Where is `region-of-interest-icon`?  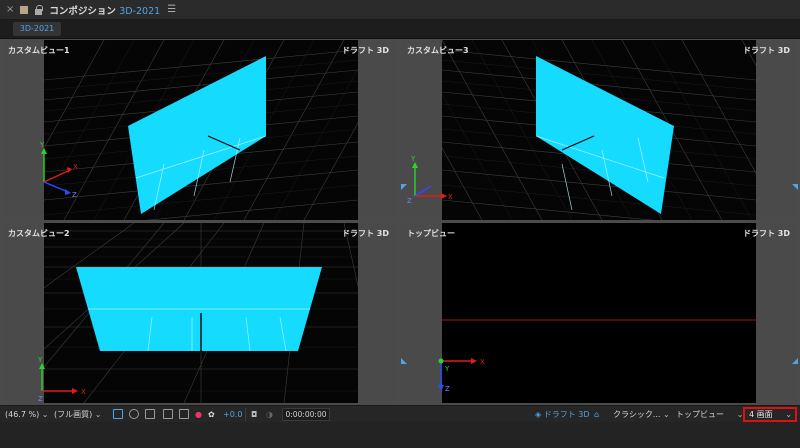 region-of-interest-icon is located at coordinates (168, 414).